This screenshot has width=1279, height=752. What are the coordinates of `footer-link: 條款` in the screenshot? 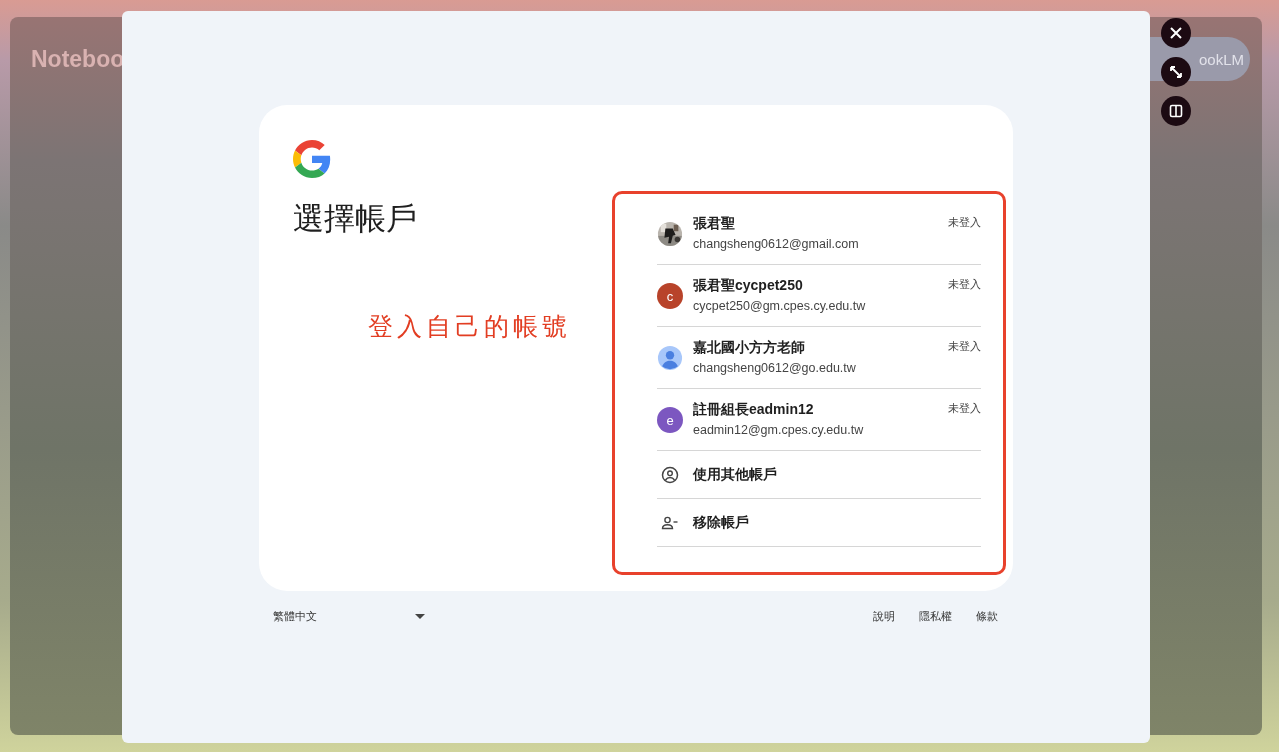 It's located at (987, 616).